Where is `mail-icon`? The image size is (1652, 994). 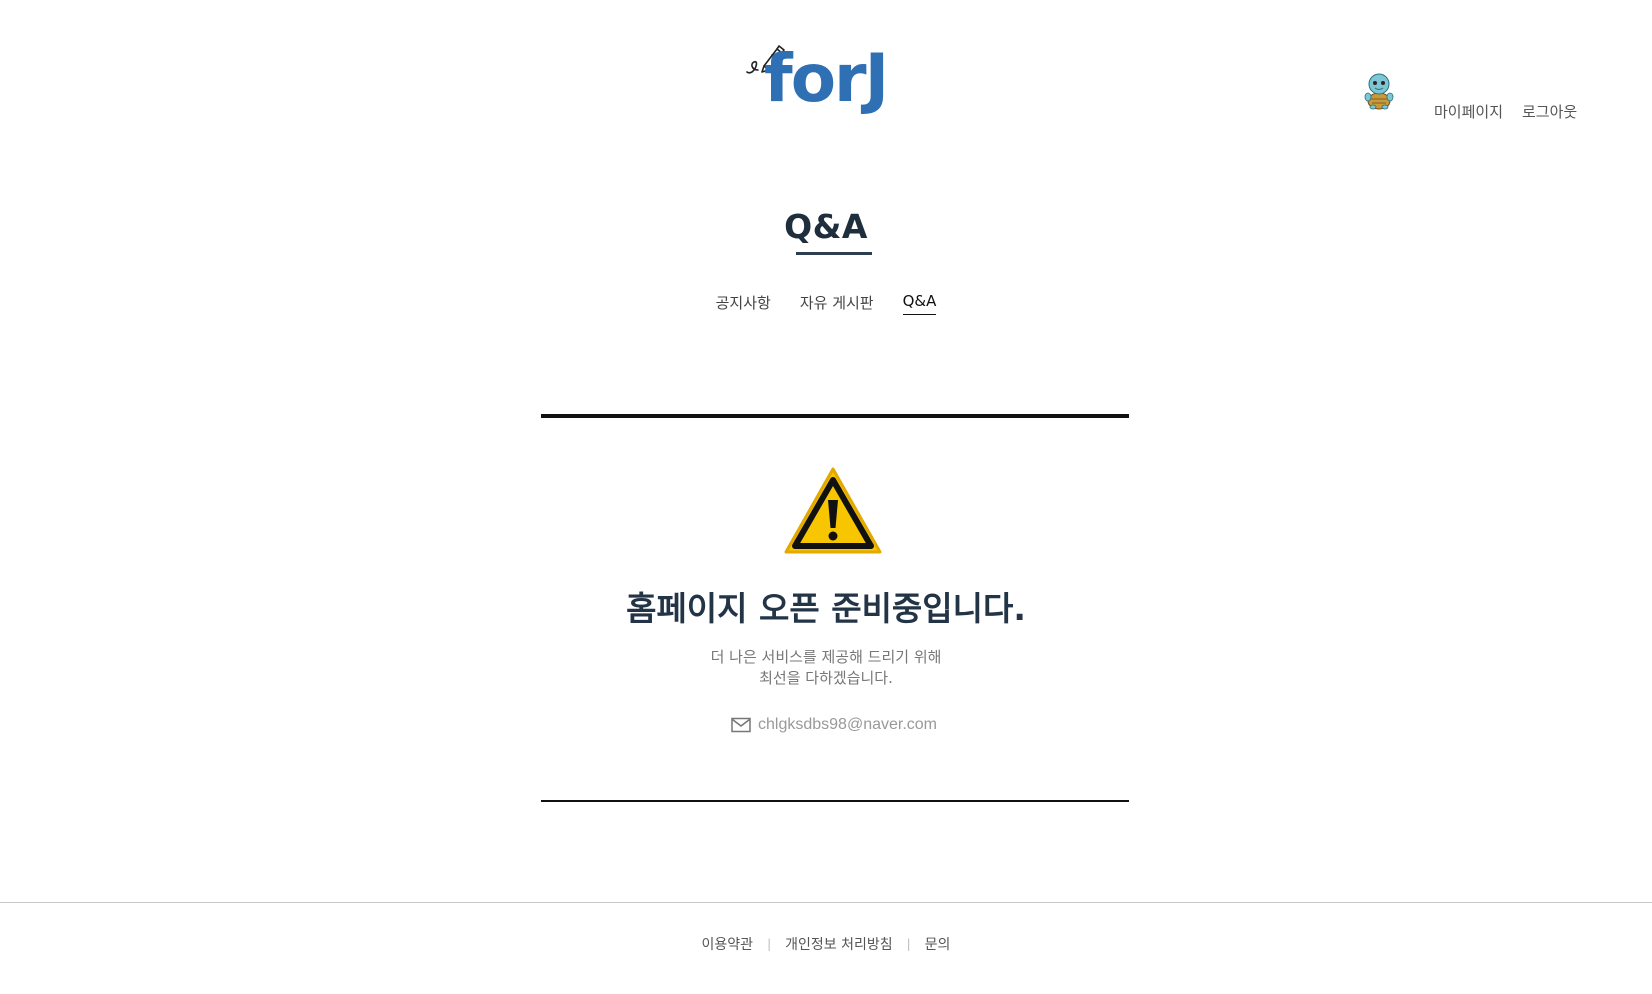
mail-icon is located at coordinates (741, 725).